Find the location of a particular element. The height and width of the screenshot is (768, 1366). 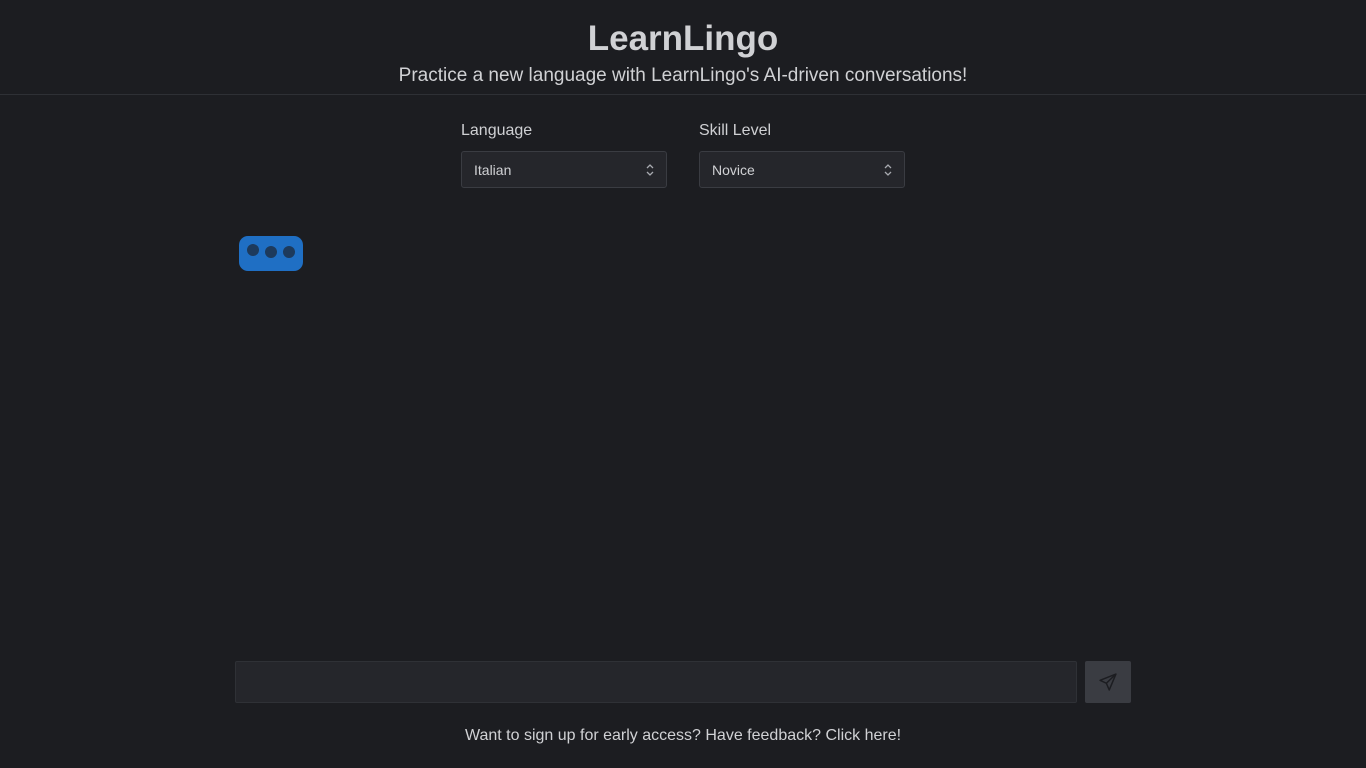

language-selected-value: Italian is located at coordinates (493, 170).